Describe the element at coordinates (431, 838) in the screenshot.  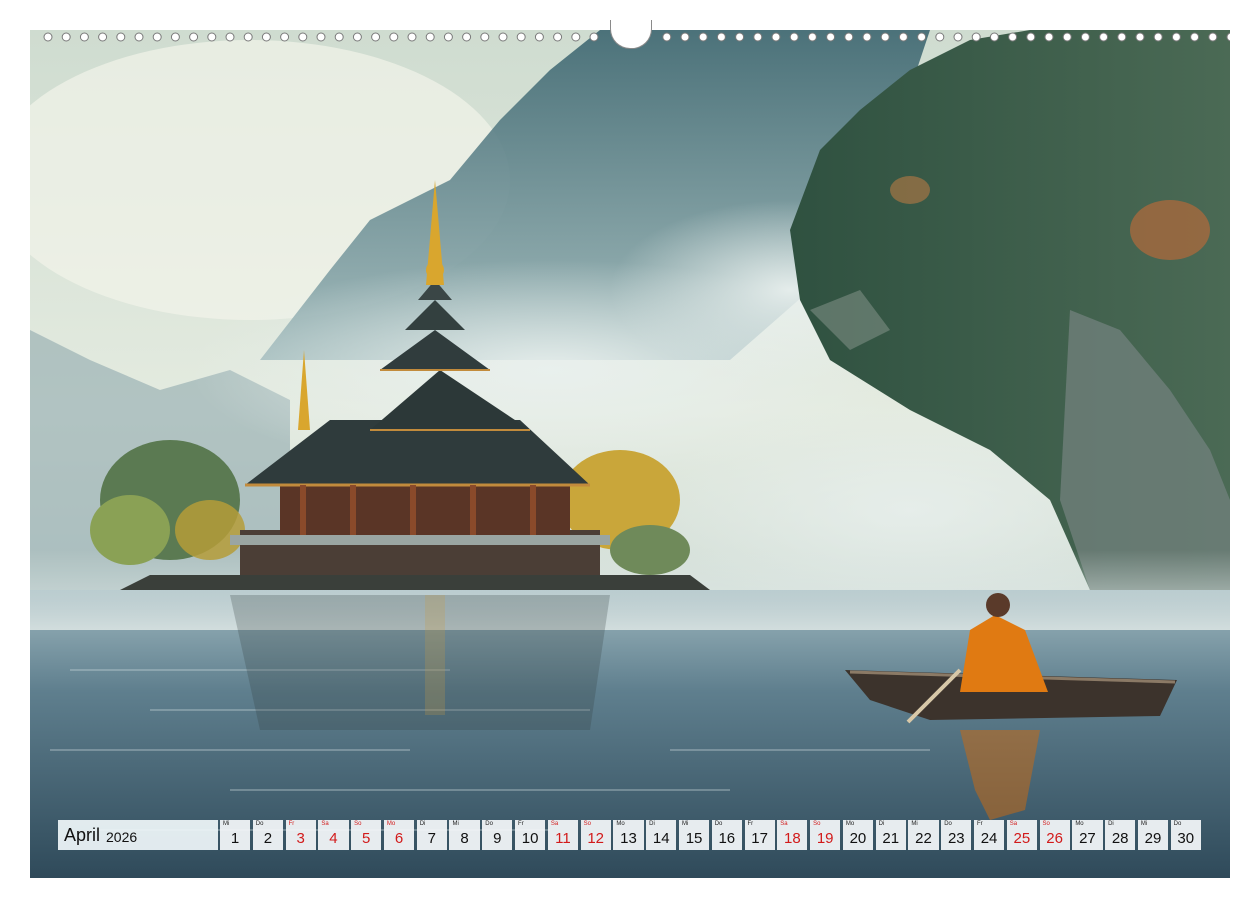
I see `day-number: 7` at that location.